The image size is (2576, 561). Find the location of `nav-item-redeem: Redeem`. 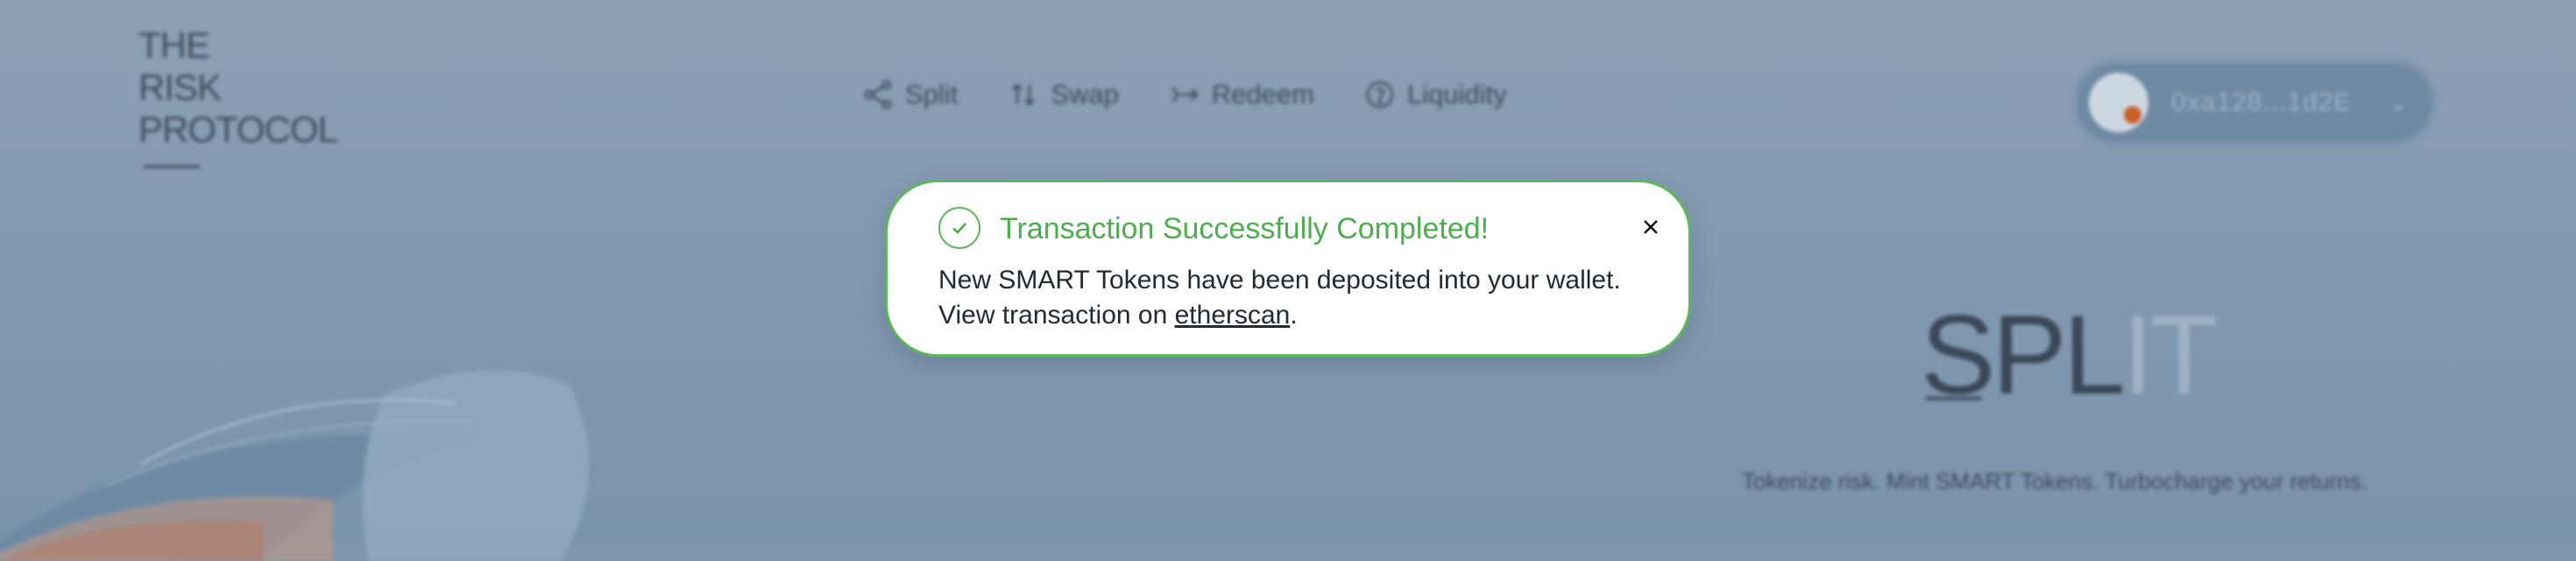

nav-item-redeem: Redeem is located at coordinates (1242, 94).